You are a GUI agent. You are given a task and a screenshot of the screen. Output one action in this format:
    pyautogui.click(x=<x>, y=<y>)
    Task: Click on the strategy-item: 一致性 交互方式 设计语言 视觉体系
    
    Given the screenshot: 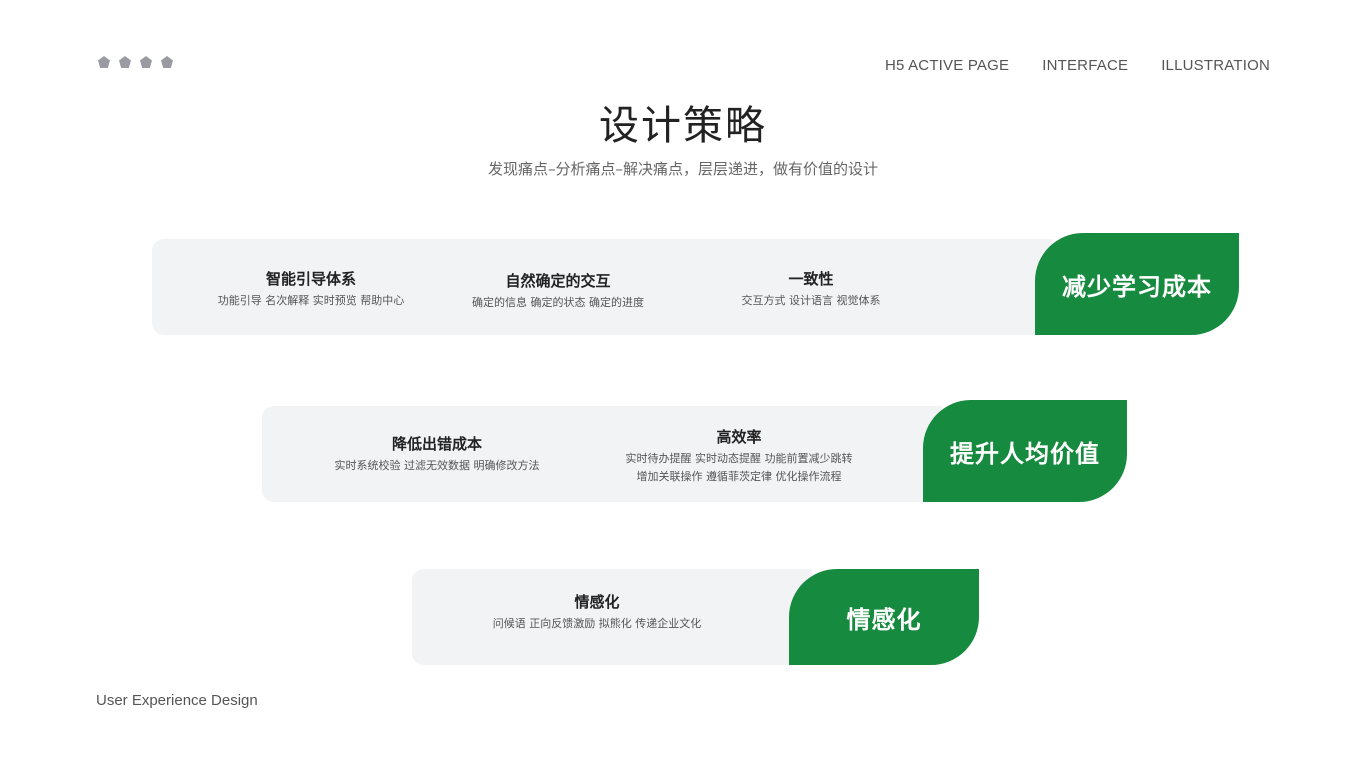 What is the action you would take?
    pyautogui.click(x=811, y=289)
    